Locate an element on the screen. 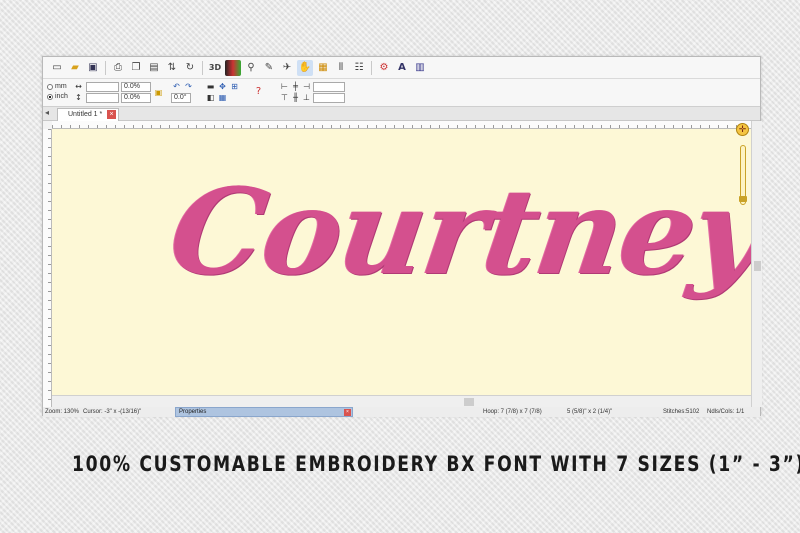 The height and width of the screenshot is (533, 800). width-percent-field: 0.0% is located at coordinates (136, 87).